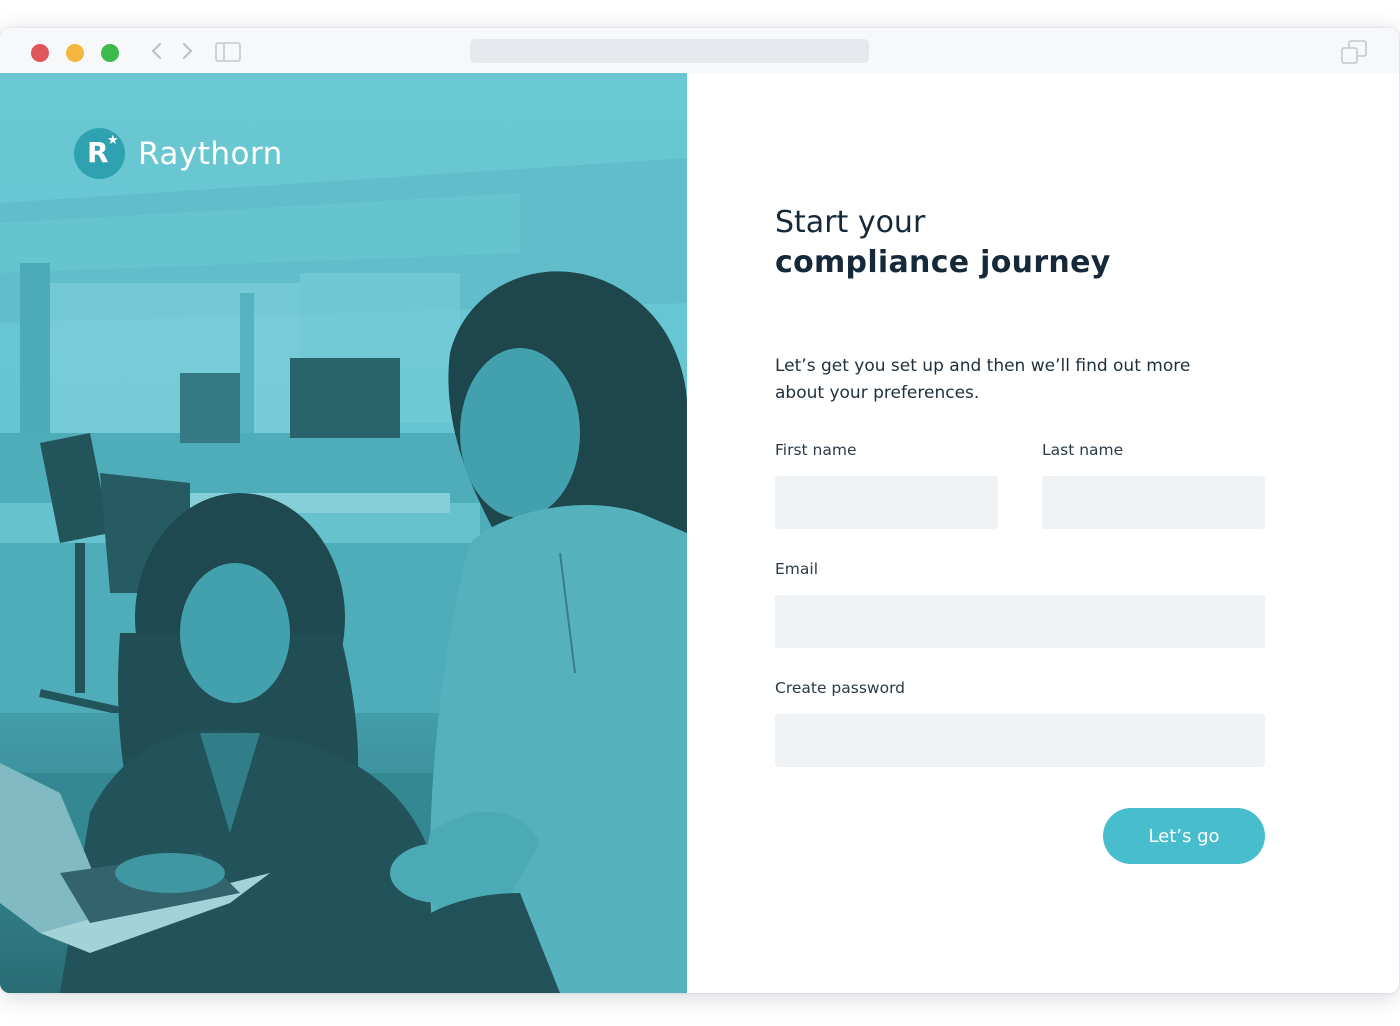 This screenshot has height=1026, width=1400. Describe the element at coordinates (1020, 740) in the screenshot. I see `password-field` at that location.